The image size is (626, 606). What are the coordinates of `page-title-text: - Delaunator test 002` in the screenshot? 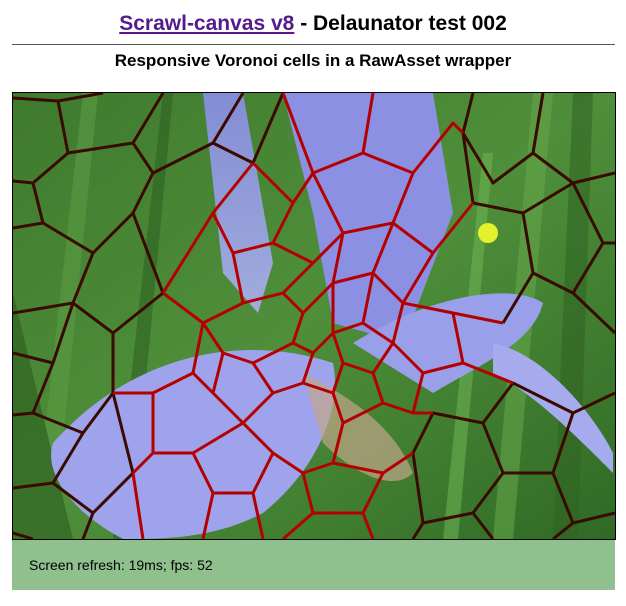 It's located at (400, 23).